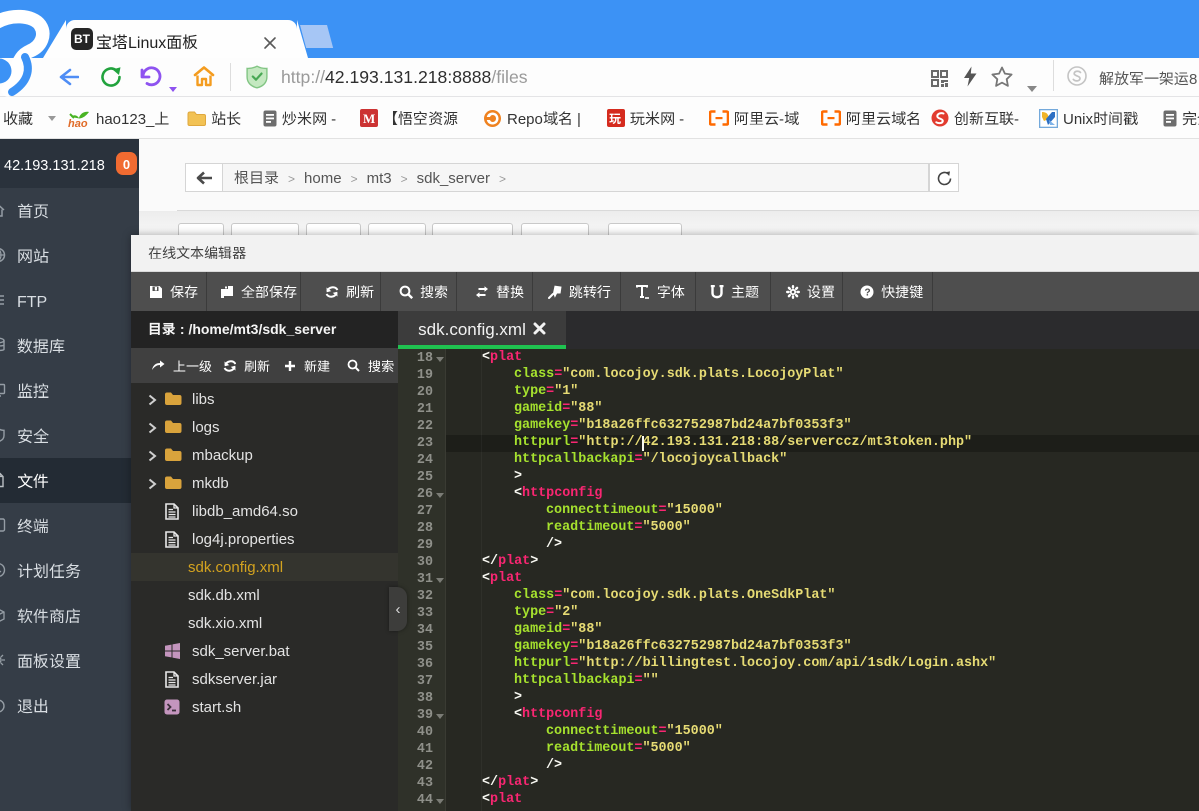  I want to click on svg-text: M, so click(369, 118).